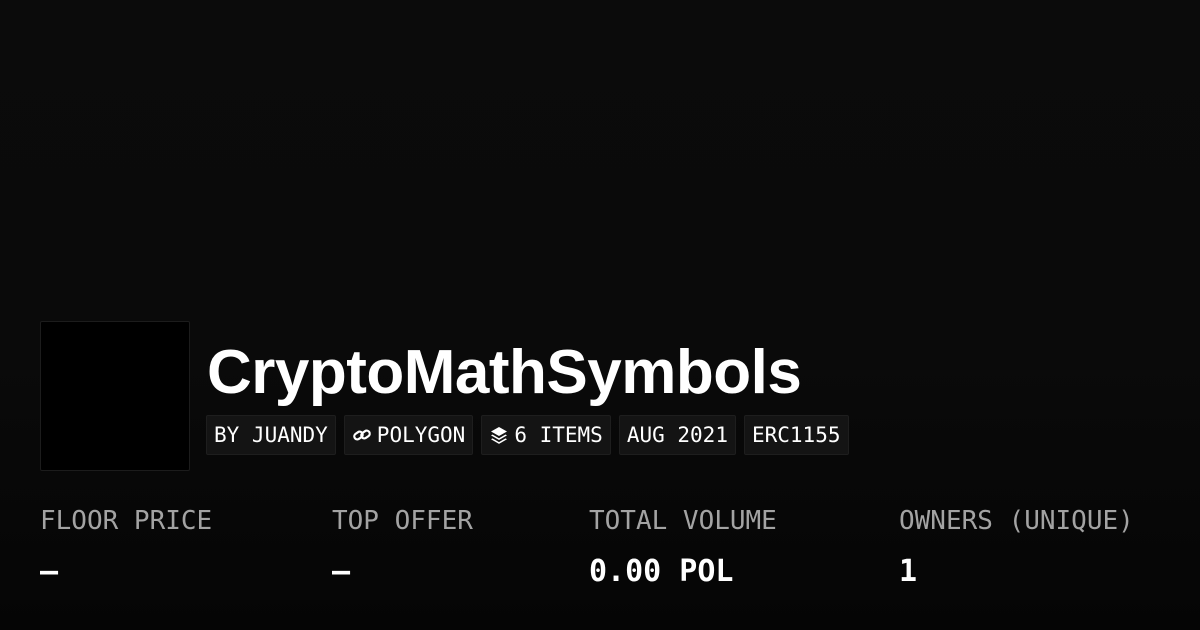 The image size is (1200, 630). I want to click on top-offer-value: –, so click(341, 571).